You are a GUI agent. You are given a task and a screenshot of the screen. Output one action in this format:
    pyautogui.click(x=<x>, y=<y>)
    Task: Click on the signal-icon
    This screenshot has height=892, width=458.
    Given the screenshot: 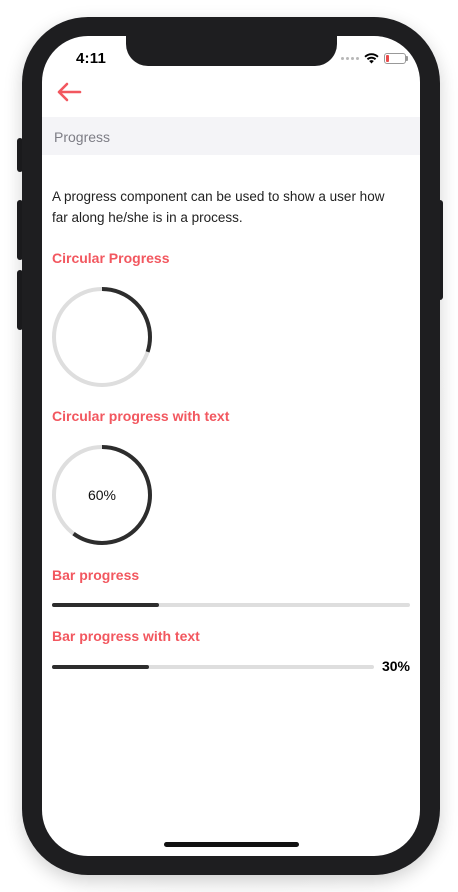 What is the action you would take?
    pyautogui.click(x=350, y=58)
    